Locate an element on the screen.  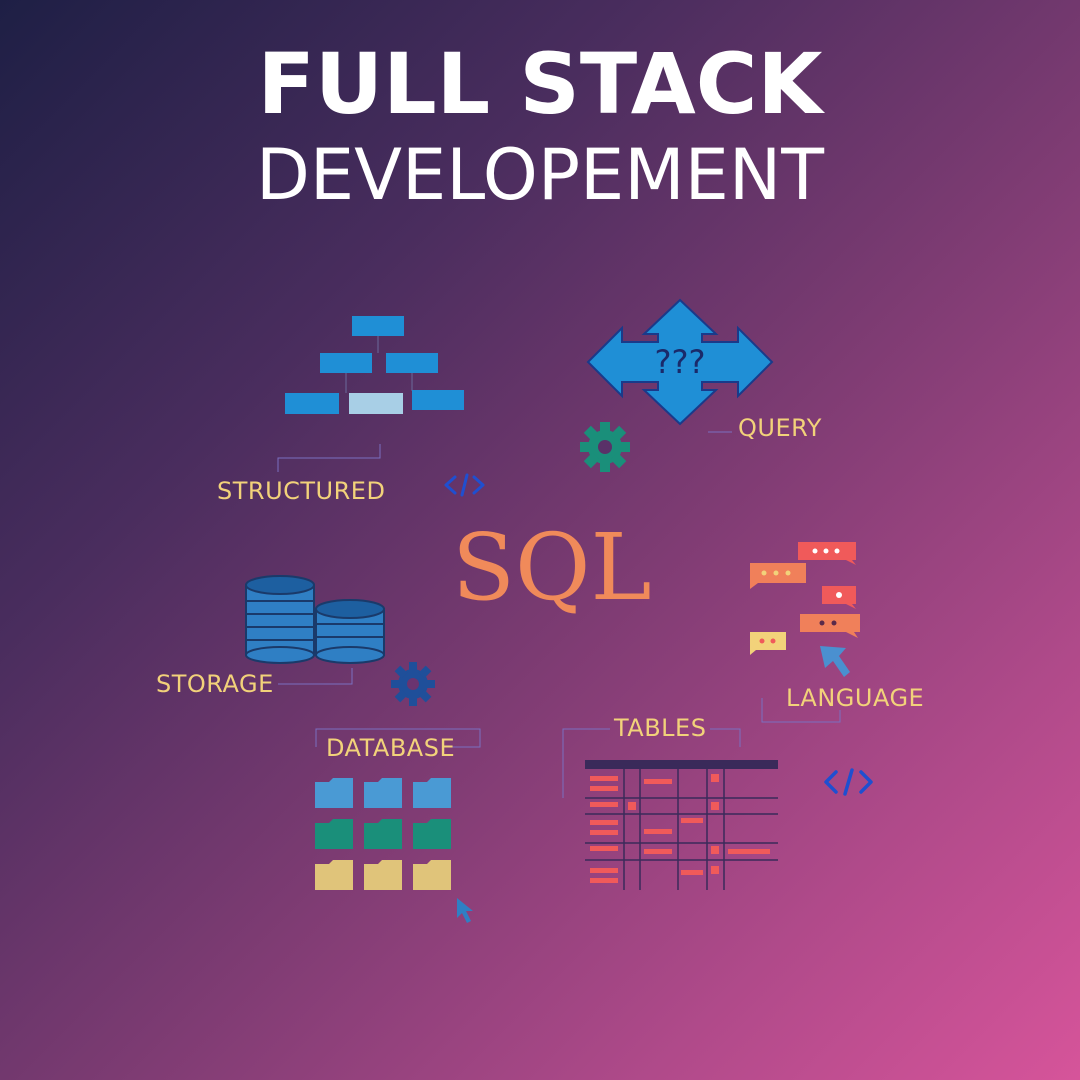
tables-connector-right is located at coordinates (725, 737).